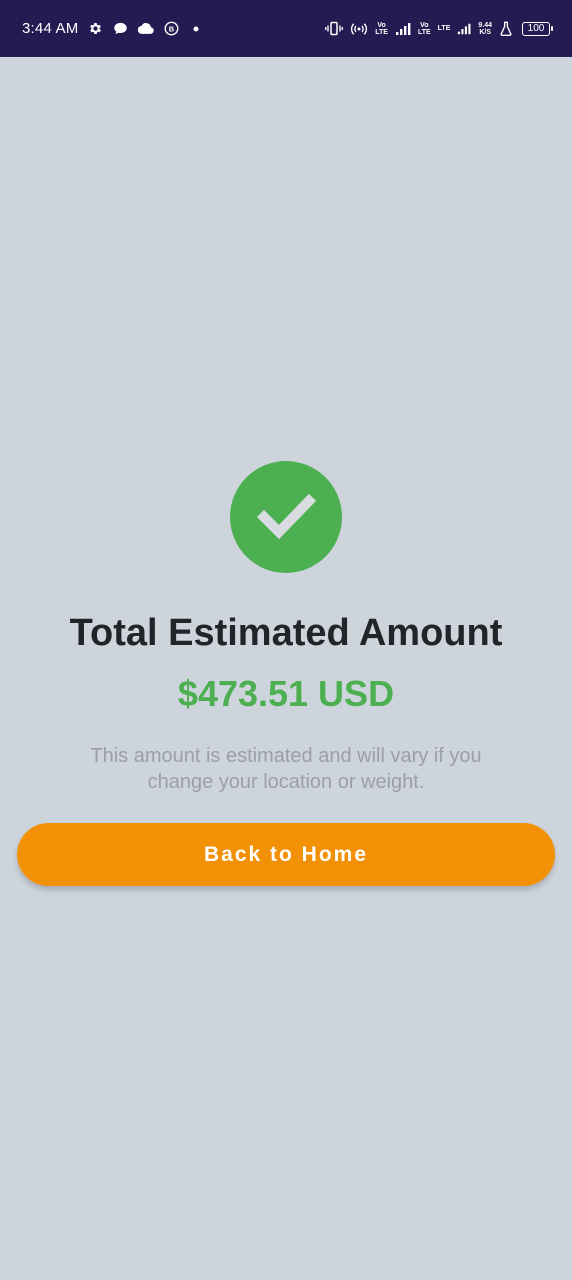  What do you see at coordinates (506, 28) in the screenshot?
I see `flask-icon` at bounding box center [506, 28].